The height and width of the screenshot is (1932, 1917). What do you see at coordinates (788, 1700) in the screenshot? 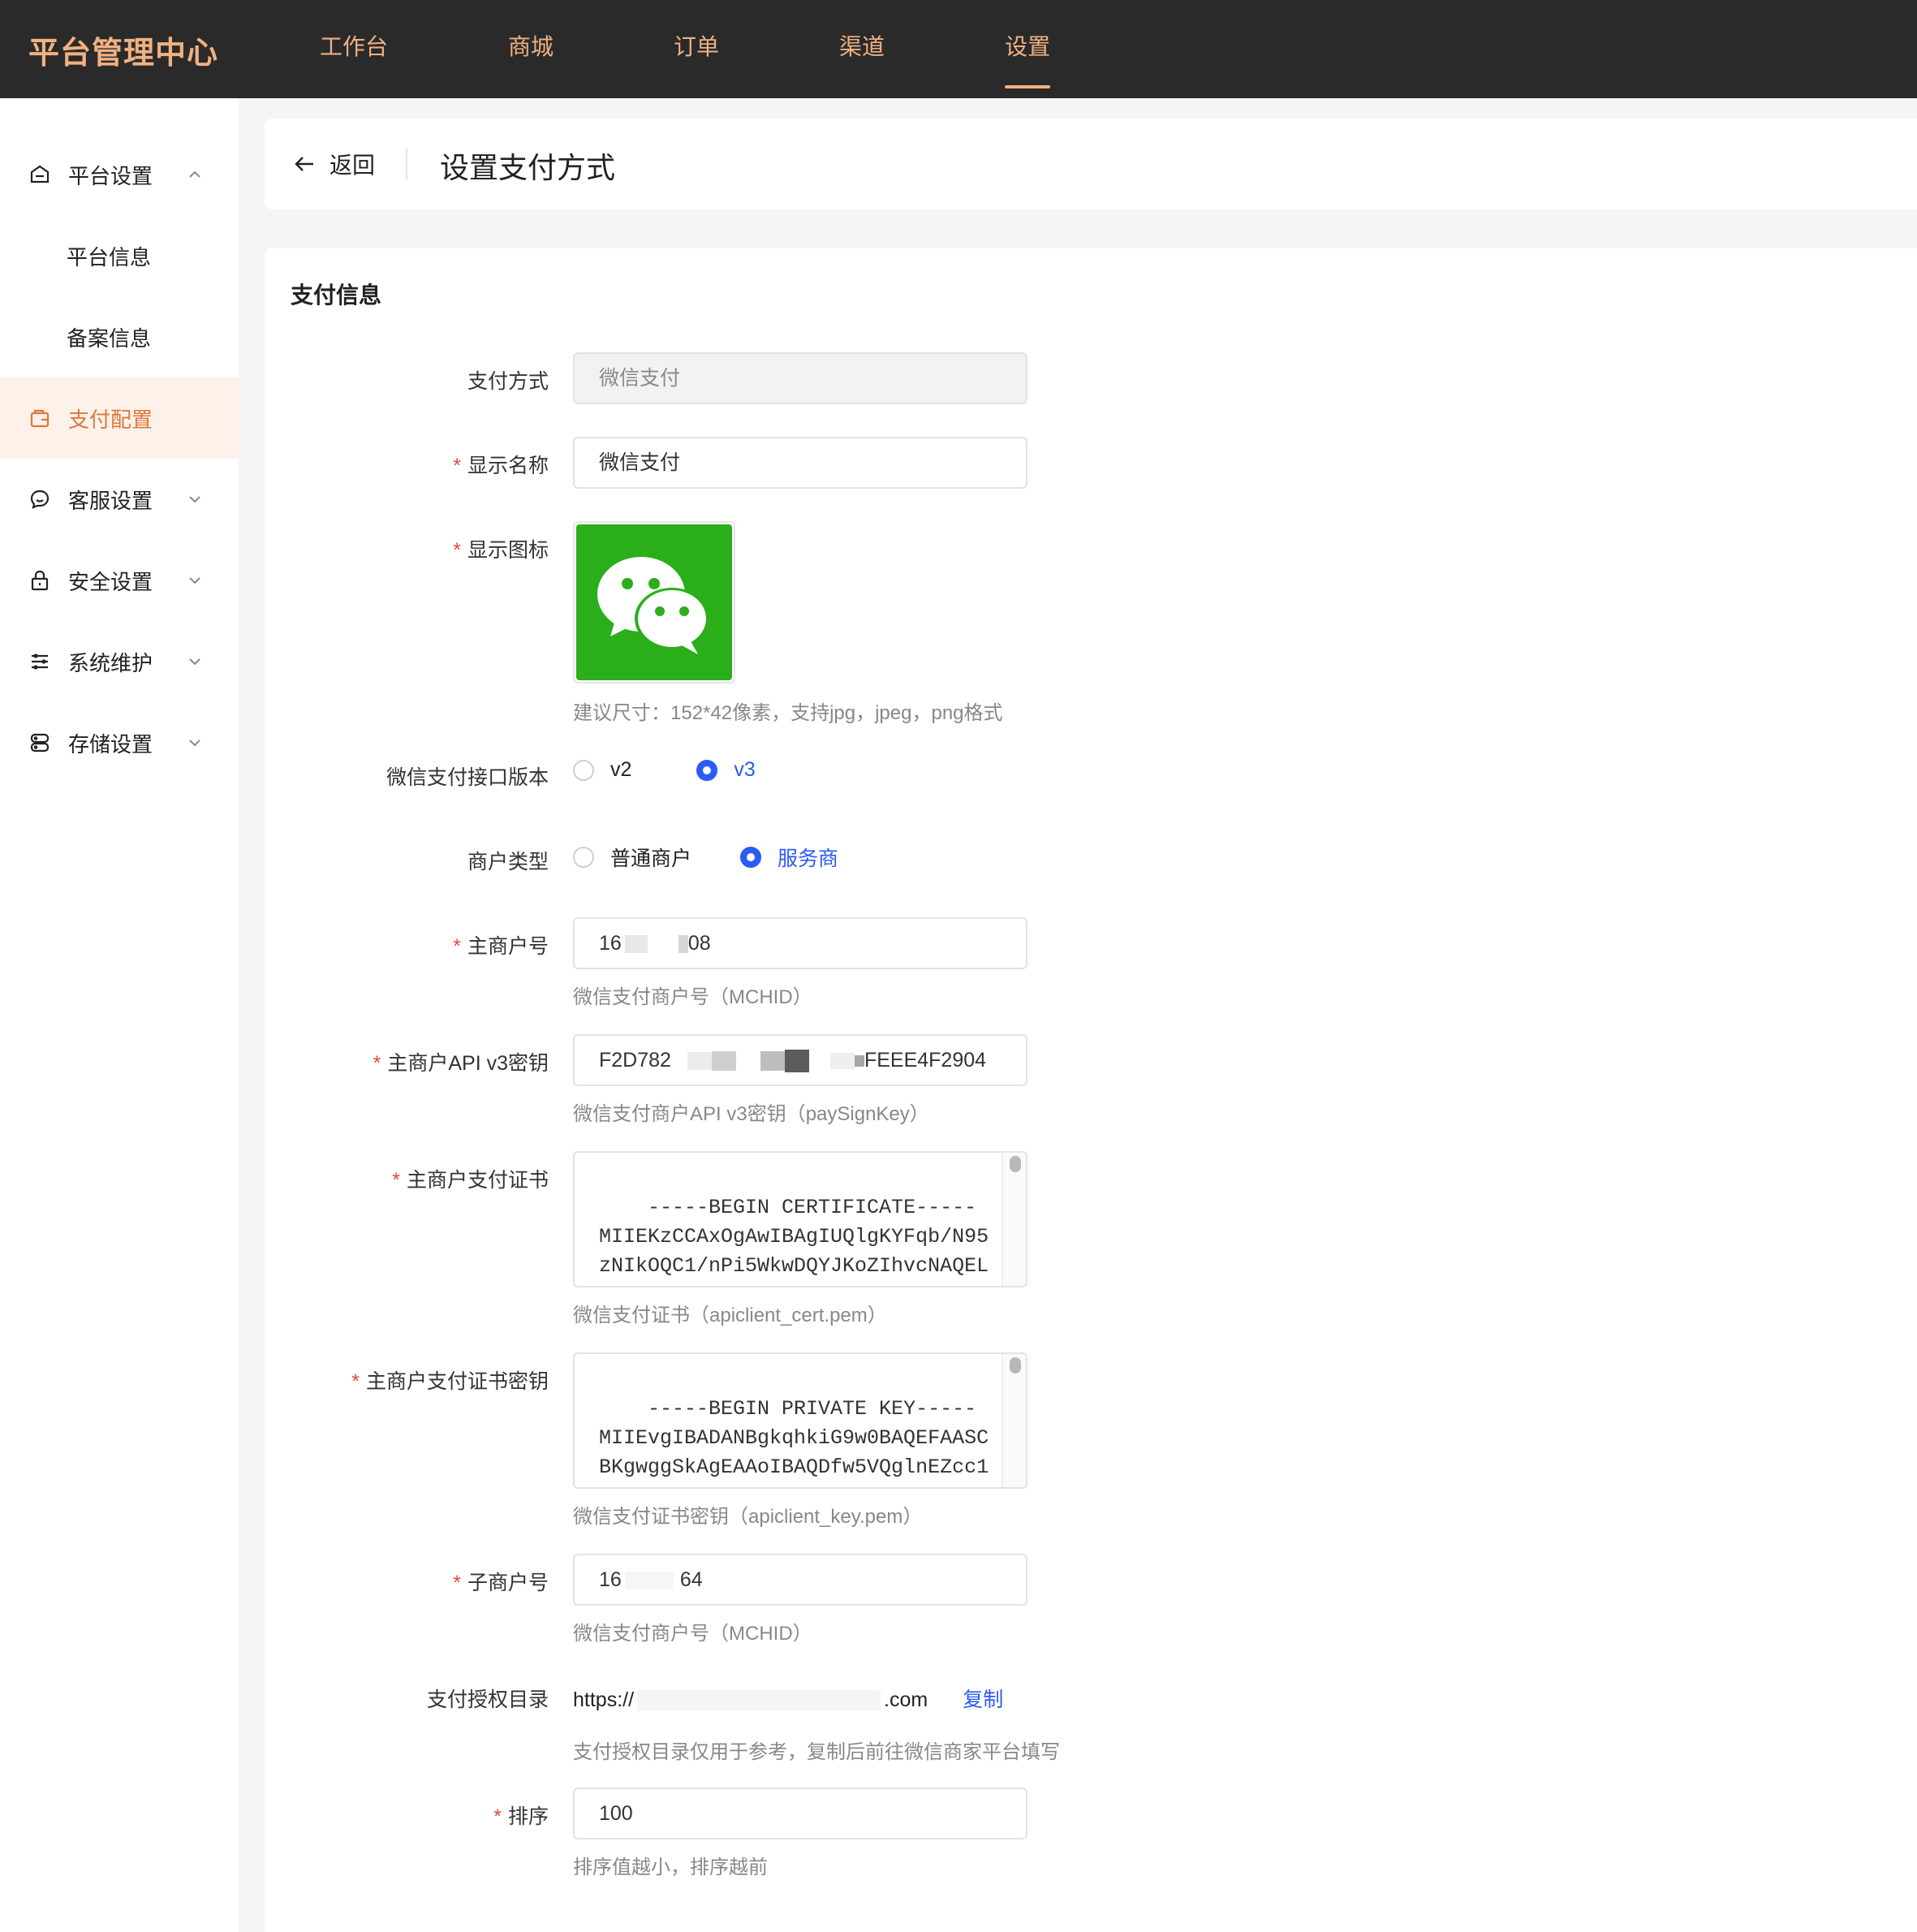
I see `auth-dir-value: https://.com 复制` at bounding box center [788, 1700].